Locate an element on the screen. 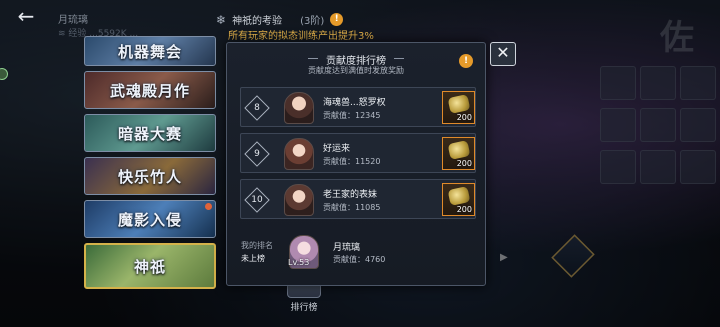  ranking-row: 8 海魂兽...怒罗权 贡献值：12345 200 is located at coordinates (358, 107).